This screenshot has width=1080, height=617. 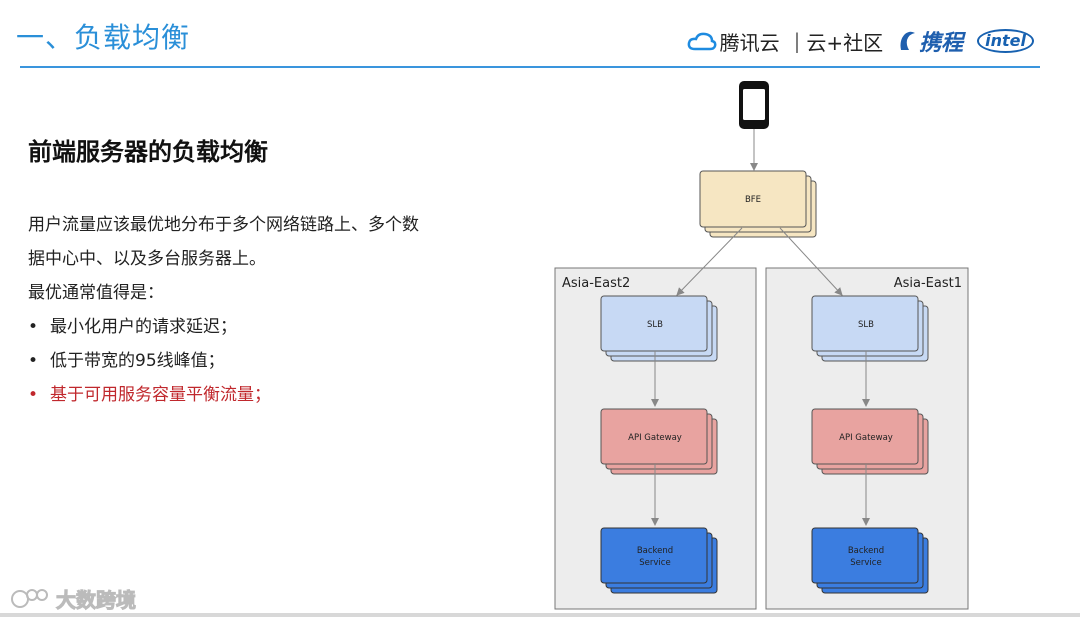 I want to click on region-label-asia-east1: Asia-East1, so click(x=928, y=283).